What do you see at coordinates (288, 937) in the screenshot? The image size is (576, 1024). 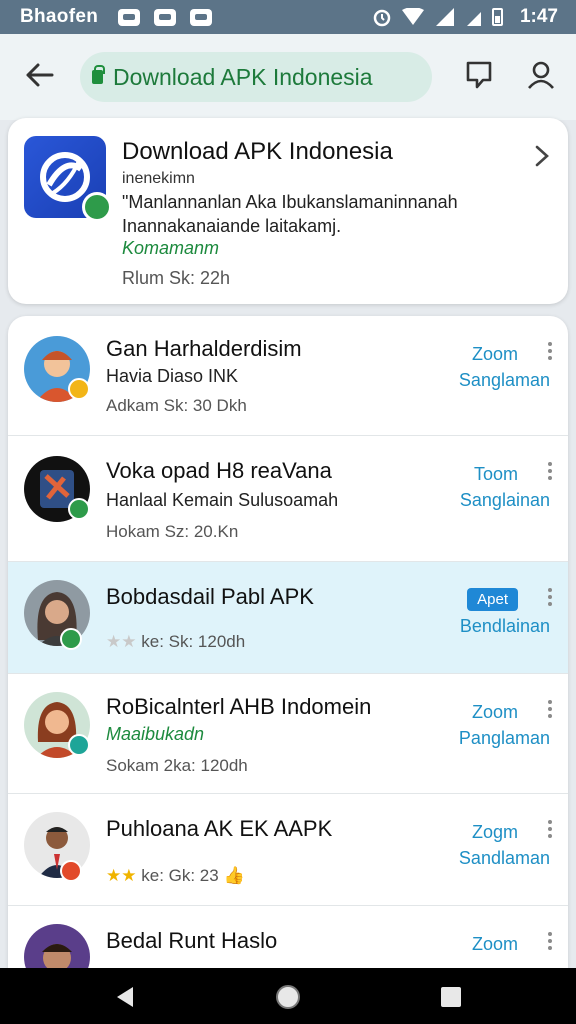 I see `list-item: Bedal Runt Haslo Zoom` at bounding box center [288, 937].